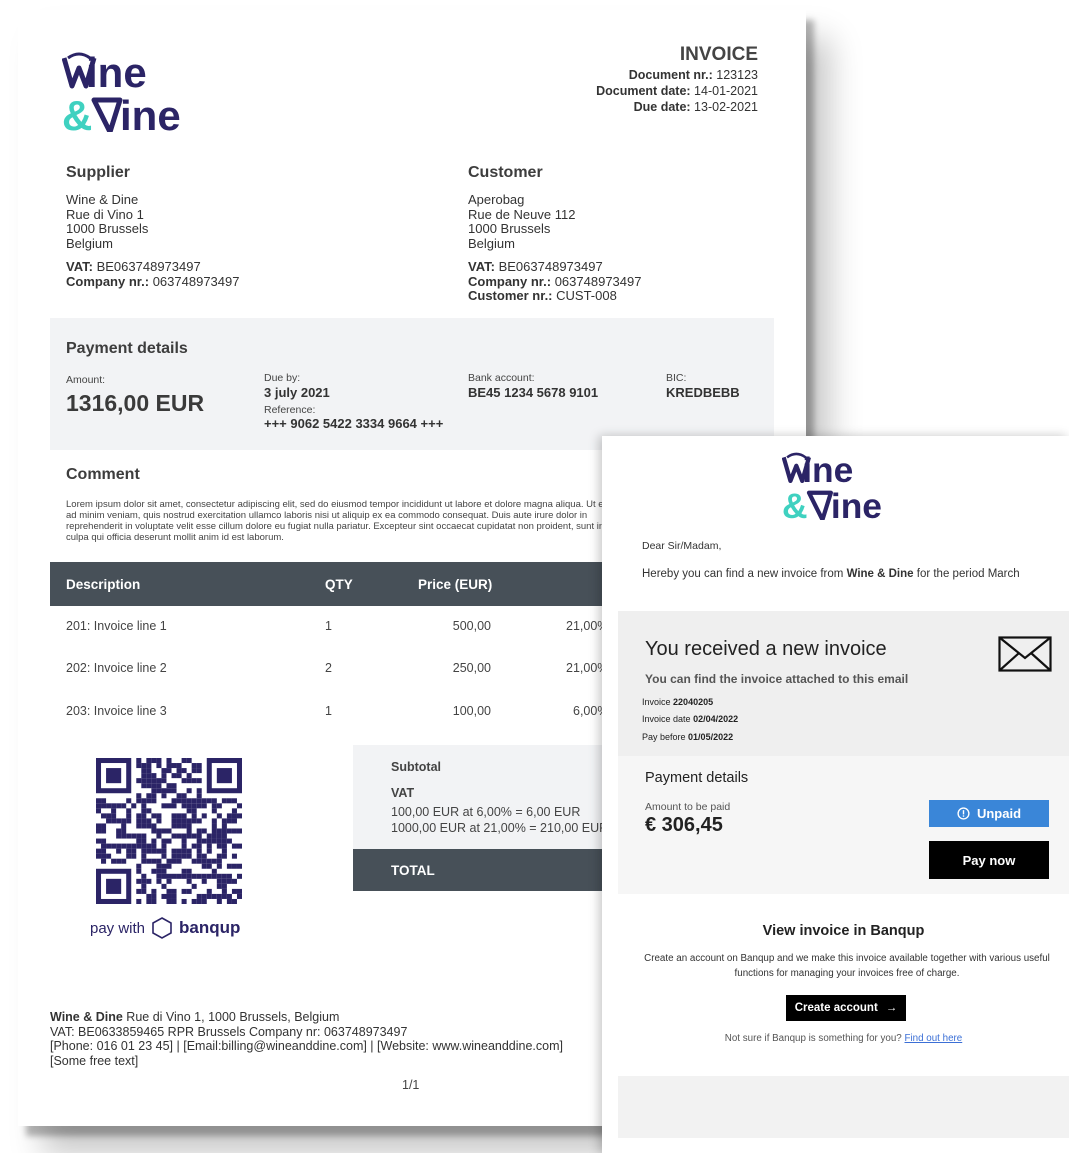 Image resolution: width=1069 pixels, height=1153 pixels. What do you see at coordinates (86, 380) in the screenshot?
I see `amount-label: Amount:` at bounding box center [86, 380].